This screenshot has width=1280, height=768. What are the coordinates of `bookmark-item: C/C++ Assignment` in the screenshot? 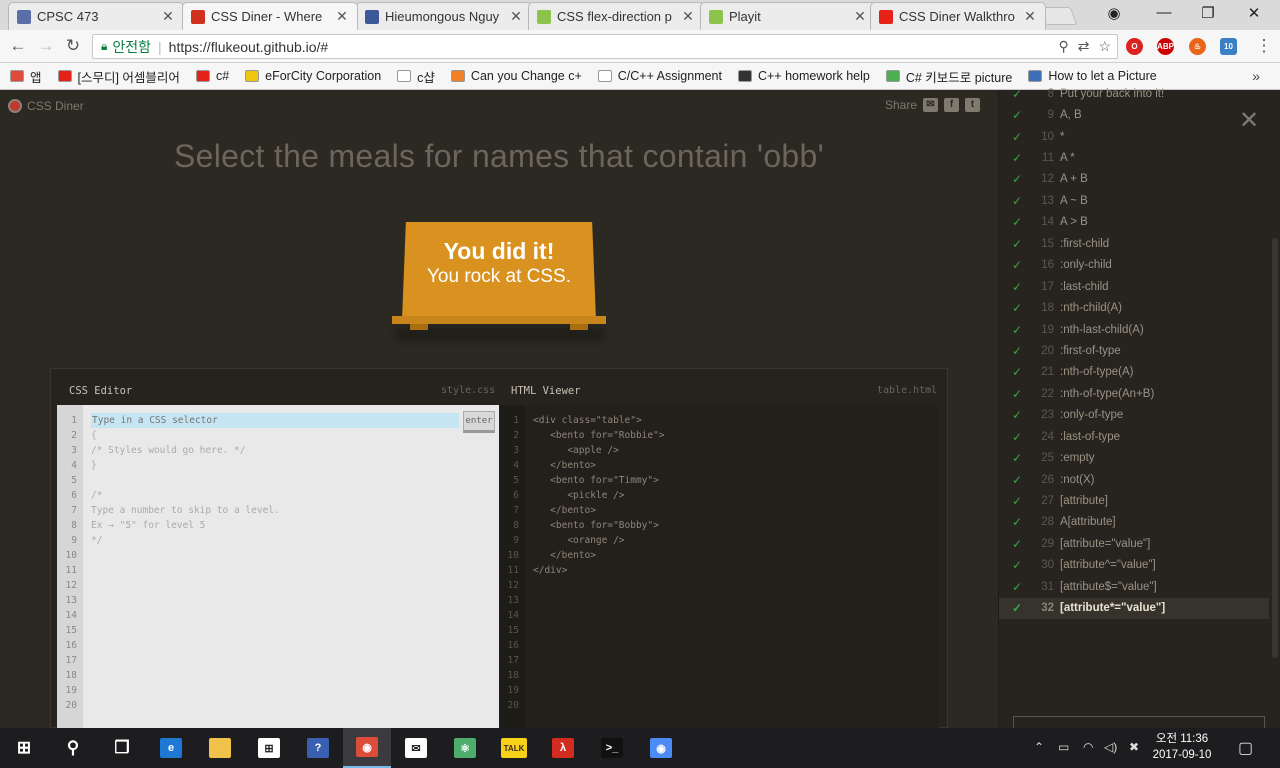 It's located at (659, 76).